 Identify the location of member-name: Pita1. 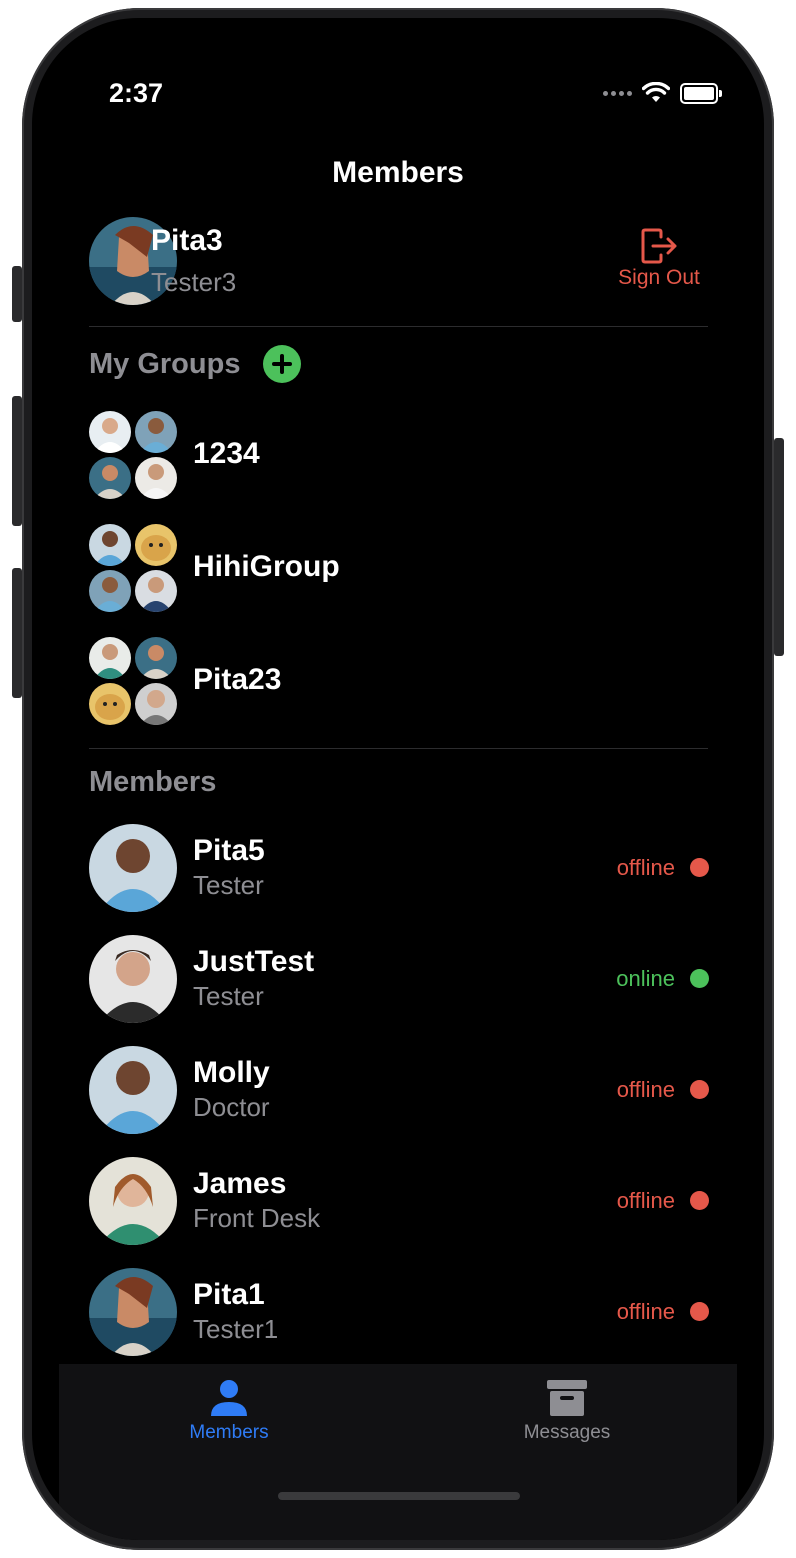
(229, 1294).